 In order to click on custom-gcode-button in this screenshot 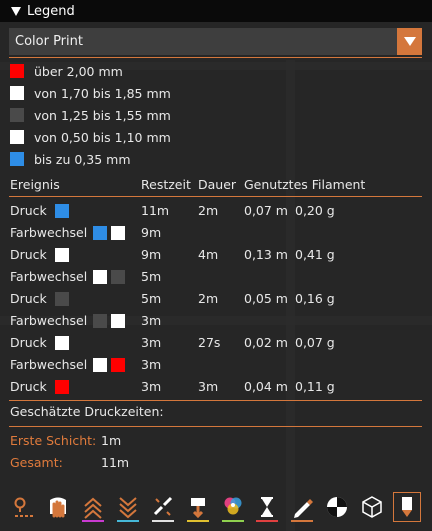, I will do `click(302, 507)`.